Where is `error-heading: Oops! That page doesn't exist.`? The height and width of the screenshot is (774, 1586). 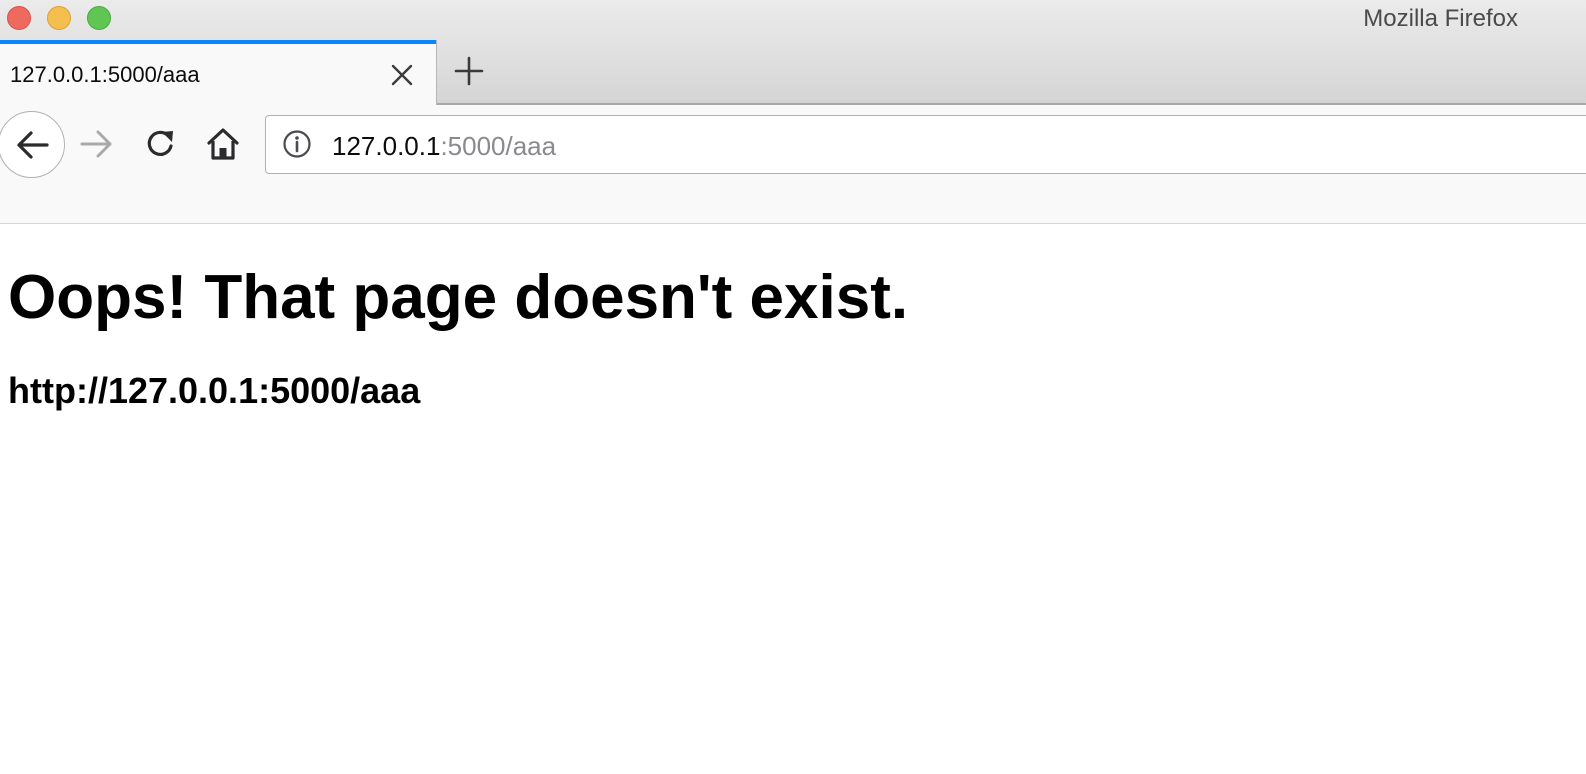
error-heading: Oops! That page doesn't exist. is located at coordinates (458, 297).